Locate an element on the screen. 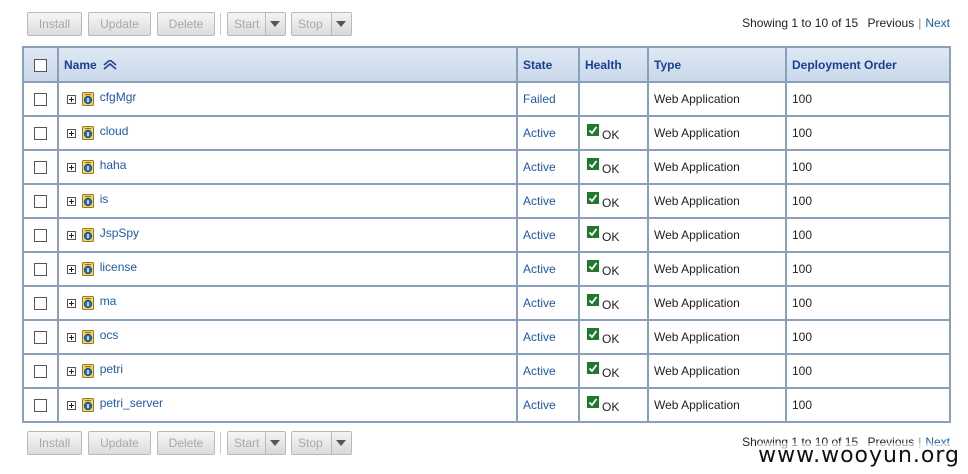  app-name-link: cloud is located at coordinates (114, 131).